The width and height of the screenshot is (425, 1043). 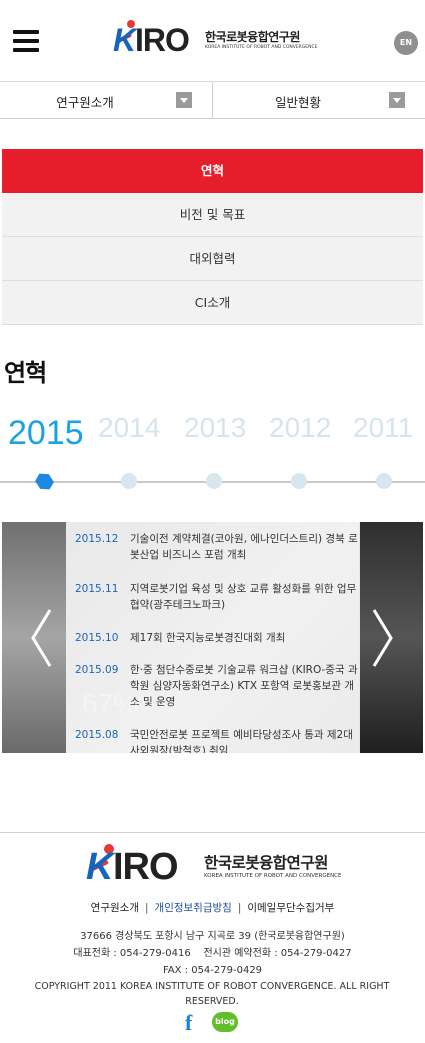 What do you see at coordinates (208, 638) in the screenshot?
I see `event-text: 제17회 한국지능로봇경진대회 개최` at bounding box center [208, 638].